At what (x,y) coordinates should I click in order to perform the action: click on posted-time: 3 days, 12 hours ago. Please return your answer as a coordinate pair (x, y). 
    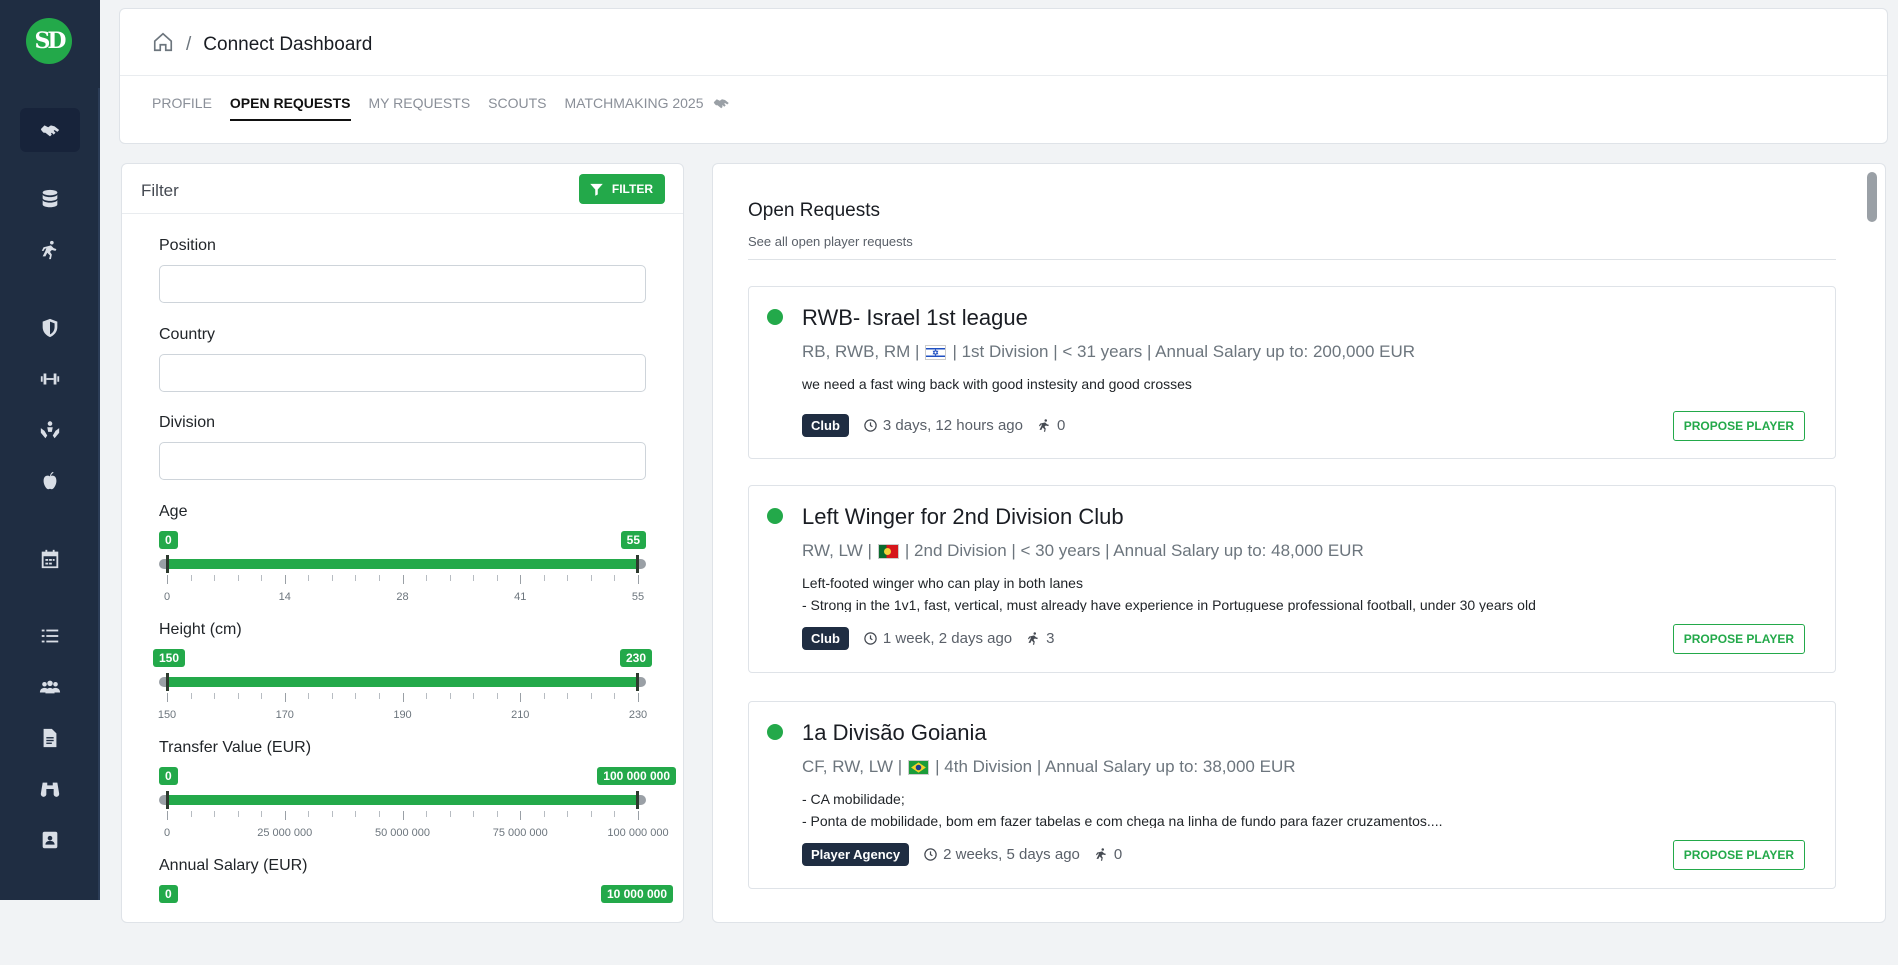
    Looking at the image, I should click on (943, 425).